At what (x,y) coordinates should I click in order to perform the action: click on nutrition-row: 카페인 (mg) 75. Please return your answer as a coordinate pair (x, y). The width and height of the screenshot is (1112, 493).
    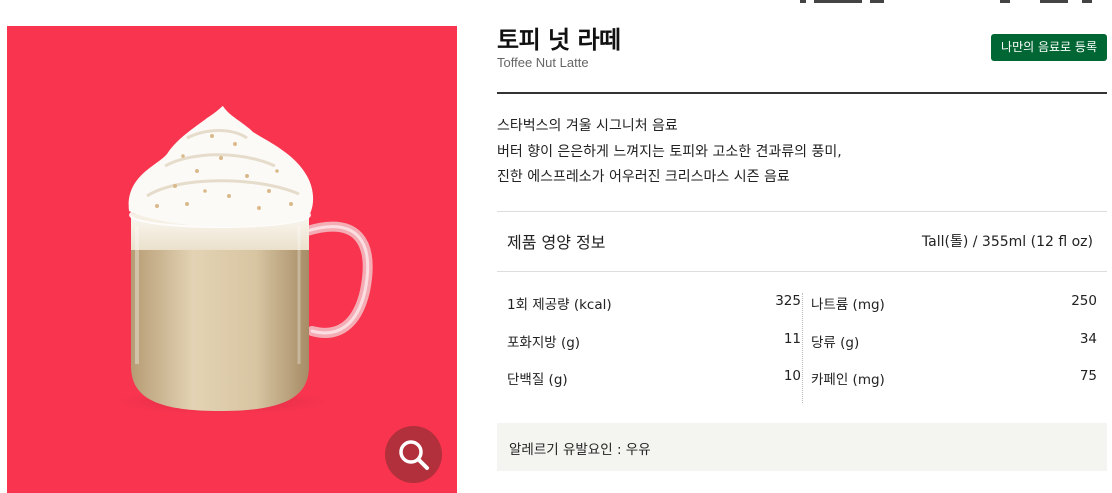
    Looking at the image, I should click on (954, 377).